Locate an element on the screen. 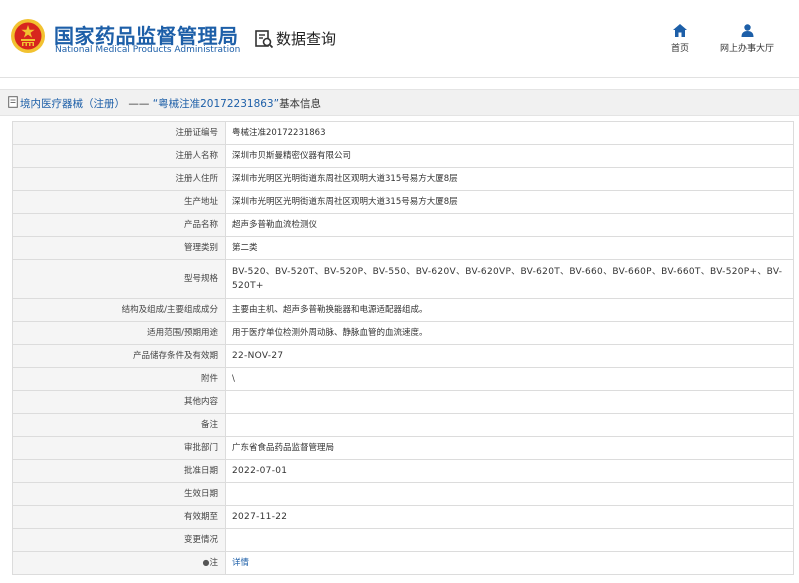 The height and width of the screenshot is (583, 799). note-label: 注 is located at coordinates (213, 563).